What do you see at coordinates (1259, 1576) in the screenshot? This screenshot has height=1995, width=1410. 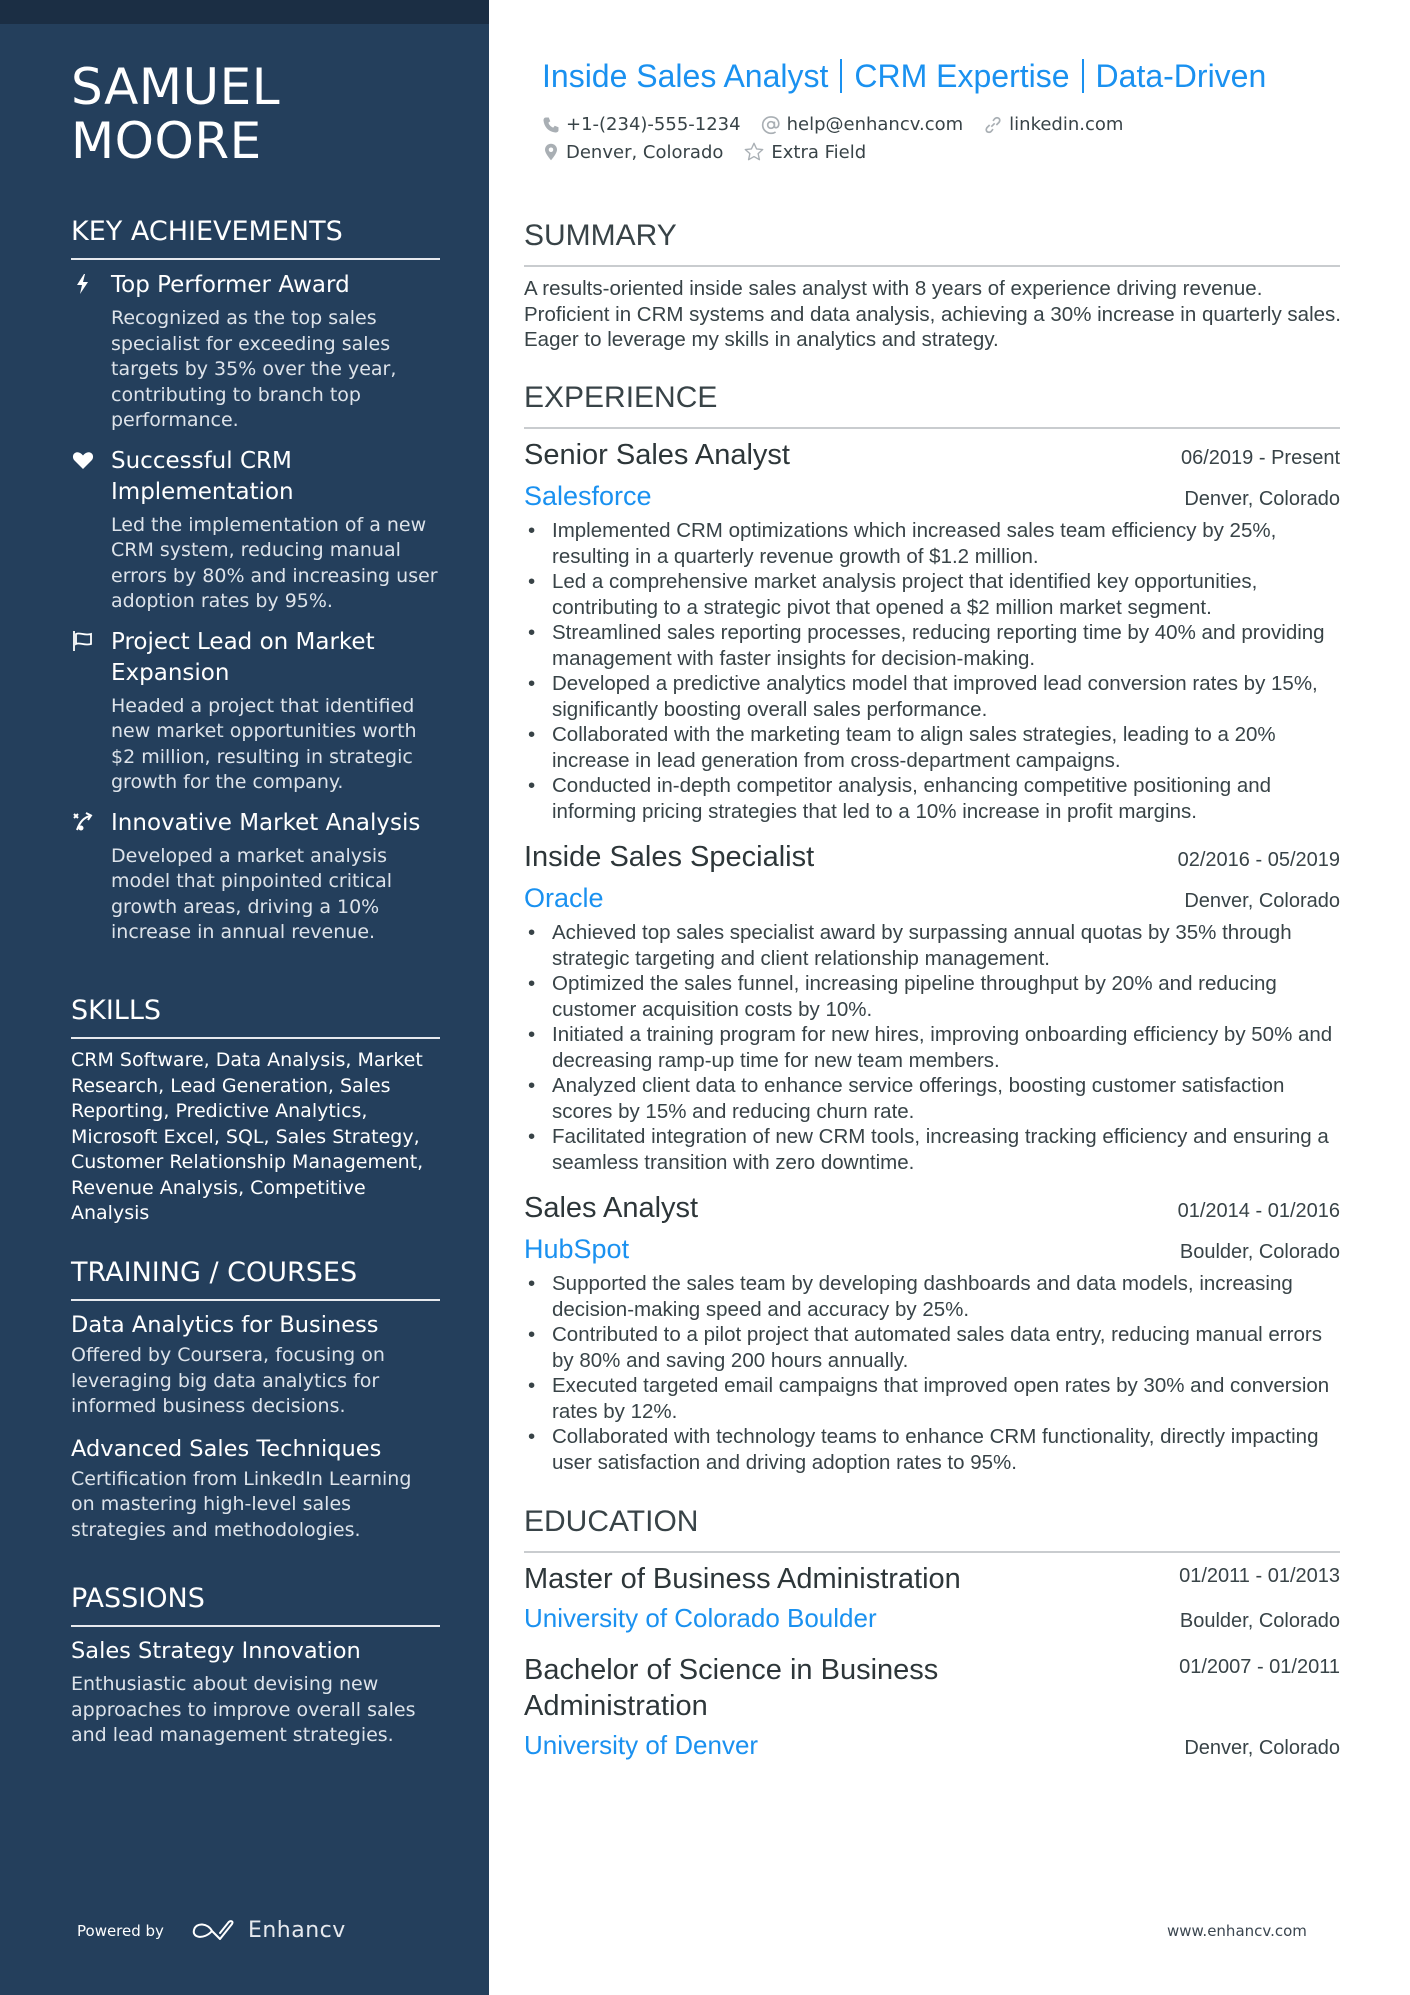 I see `education-dates: 01/2011 - 01/2013` at bounding box center [1259, 1576].